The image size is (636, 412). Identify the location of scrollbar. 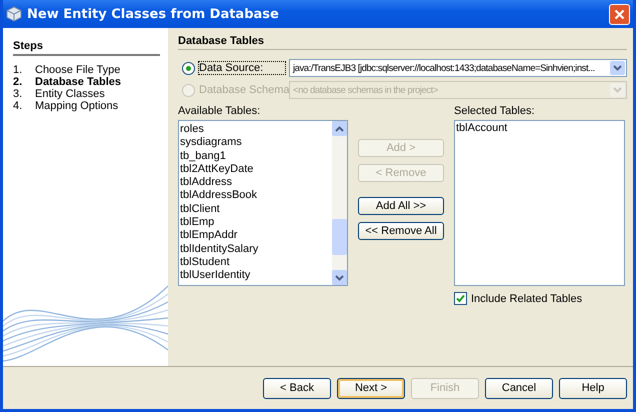
(339, 203).